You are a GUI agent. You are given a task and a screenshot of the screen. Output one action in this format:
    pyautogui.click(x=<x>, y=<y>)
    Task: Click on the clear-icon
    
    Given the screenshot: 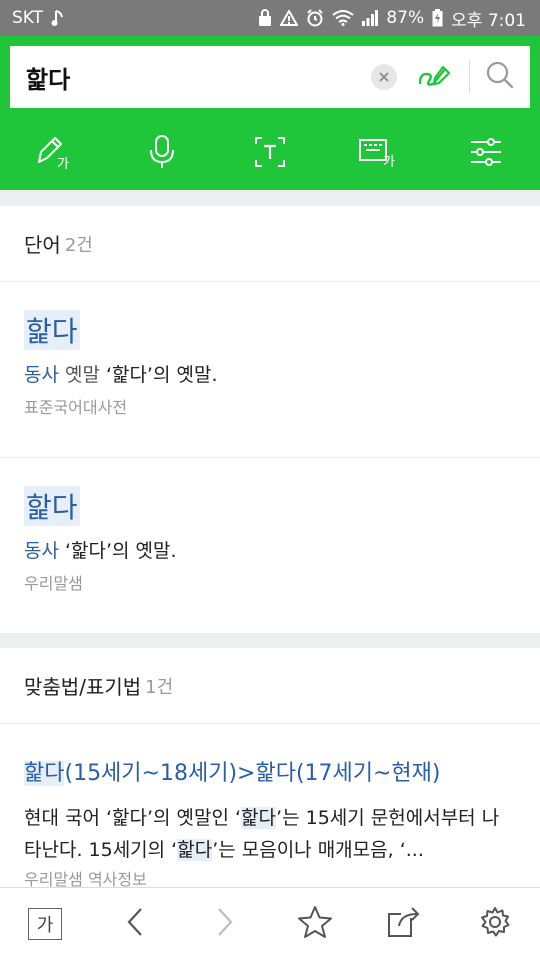 What is the action you would take?
    pyautogui.click(x=384, y=77)
    